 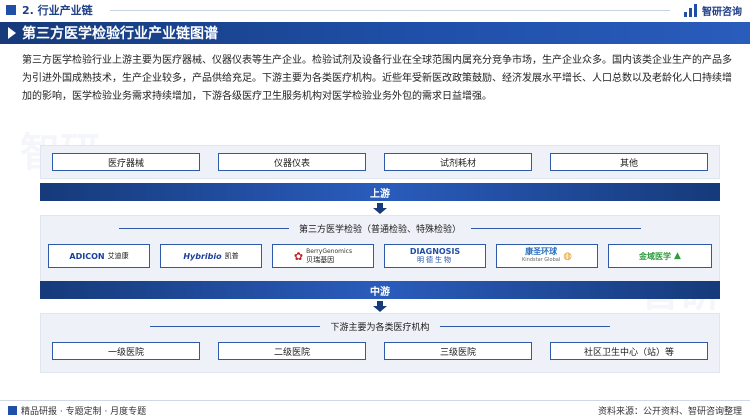 I want to click on company-logo-kingmed: 金域医学 ▲, so click(x=660, y=256).